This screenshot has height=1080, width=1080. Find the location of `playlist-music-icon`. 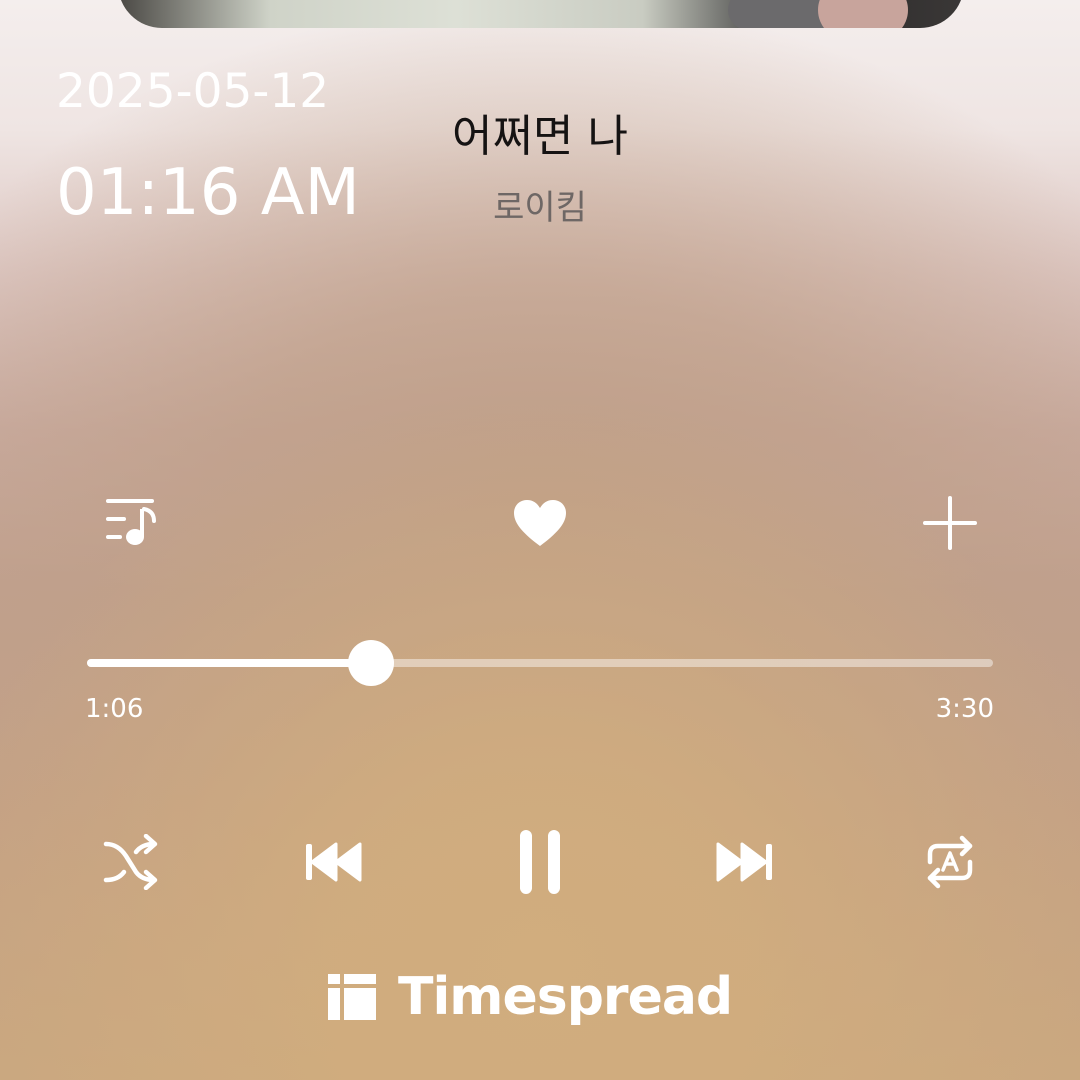

playlist-music-icon is located at coordinates (131, 522).